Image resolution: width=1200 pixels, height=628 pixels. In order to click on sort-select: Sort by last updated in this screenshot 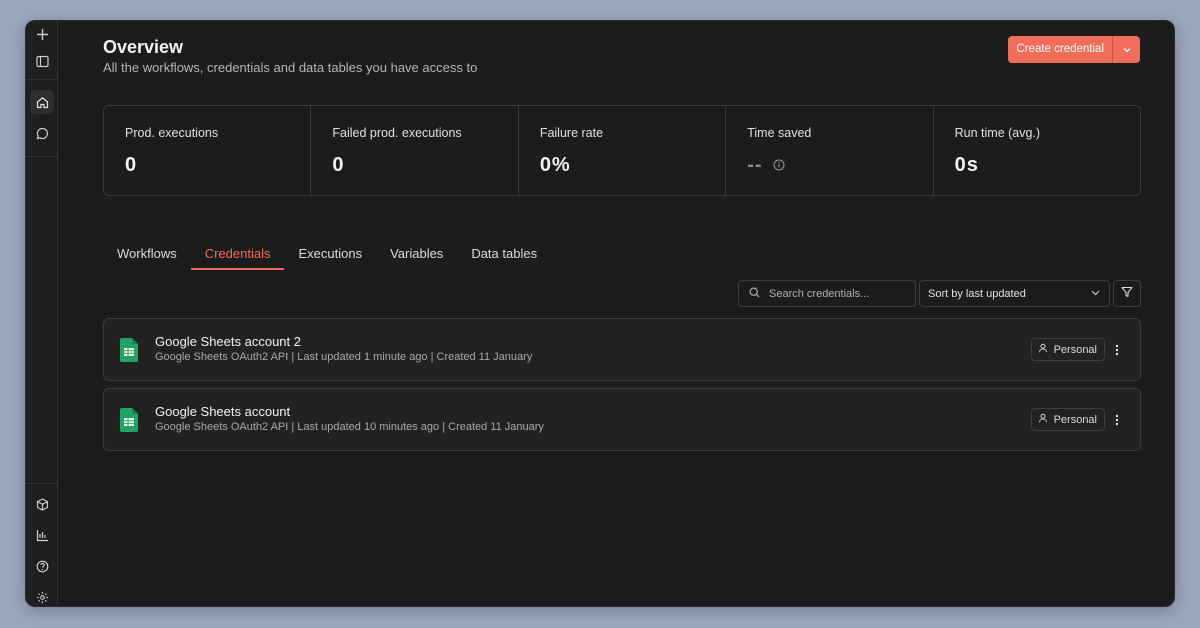, I will do `click(1014, 293)`.